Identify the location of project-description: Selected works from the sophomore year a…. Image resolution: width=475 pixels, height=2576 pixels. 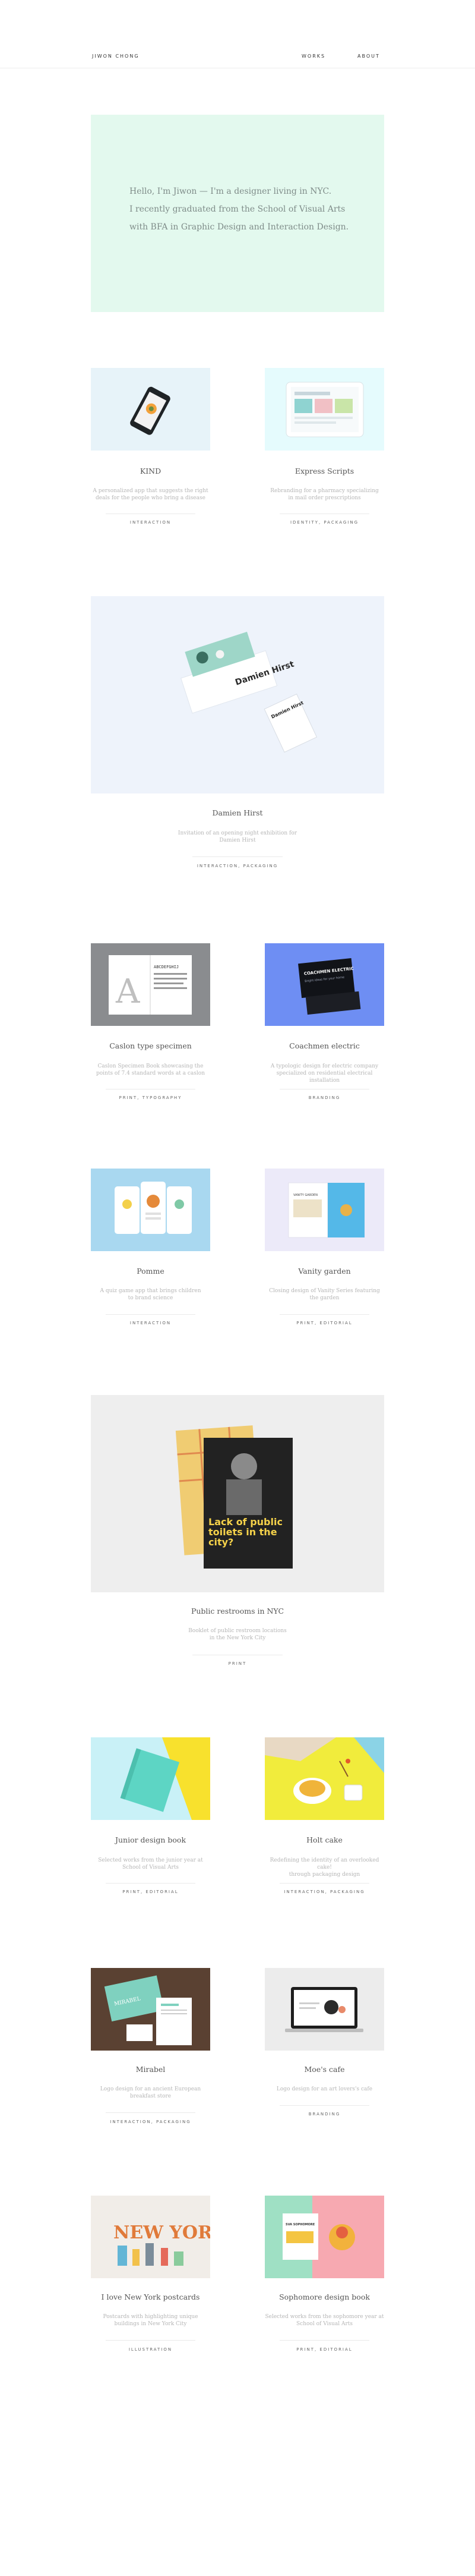
(324, 2320).